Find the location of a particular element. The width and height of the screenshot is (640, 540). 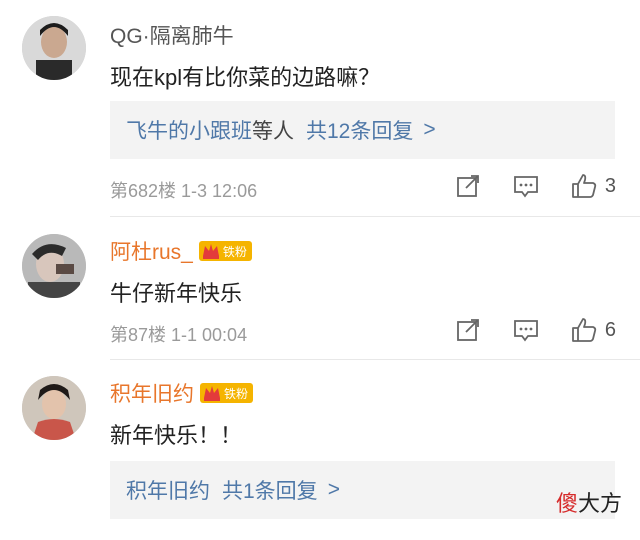

like-count: 6 is located at coordinates (610, 329).